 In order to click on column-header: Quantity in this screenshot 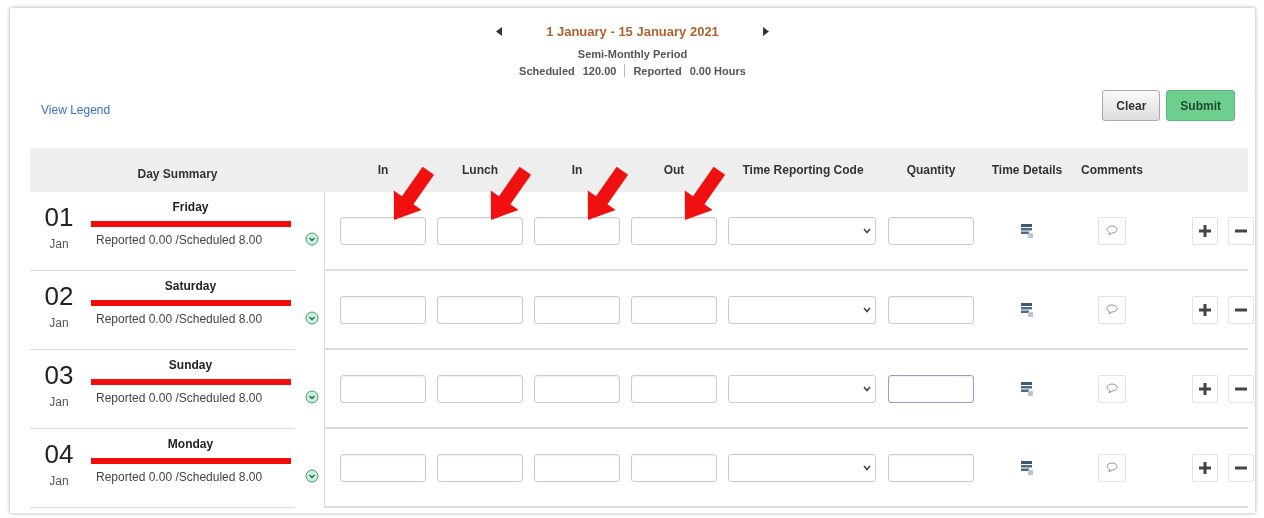, I will do `click(931, 170)`.